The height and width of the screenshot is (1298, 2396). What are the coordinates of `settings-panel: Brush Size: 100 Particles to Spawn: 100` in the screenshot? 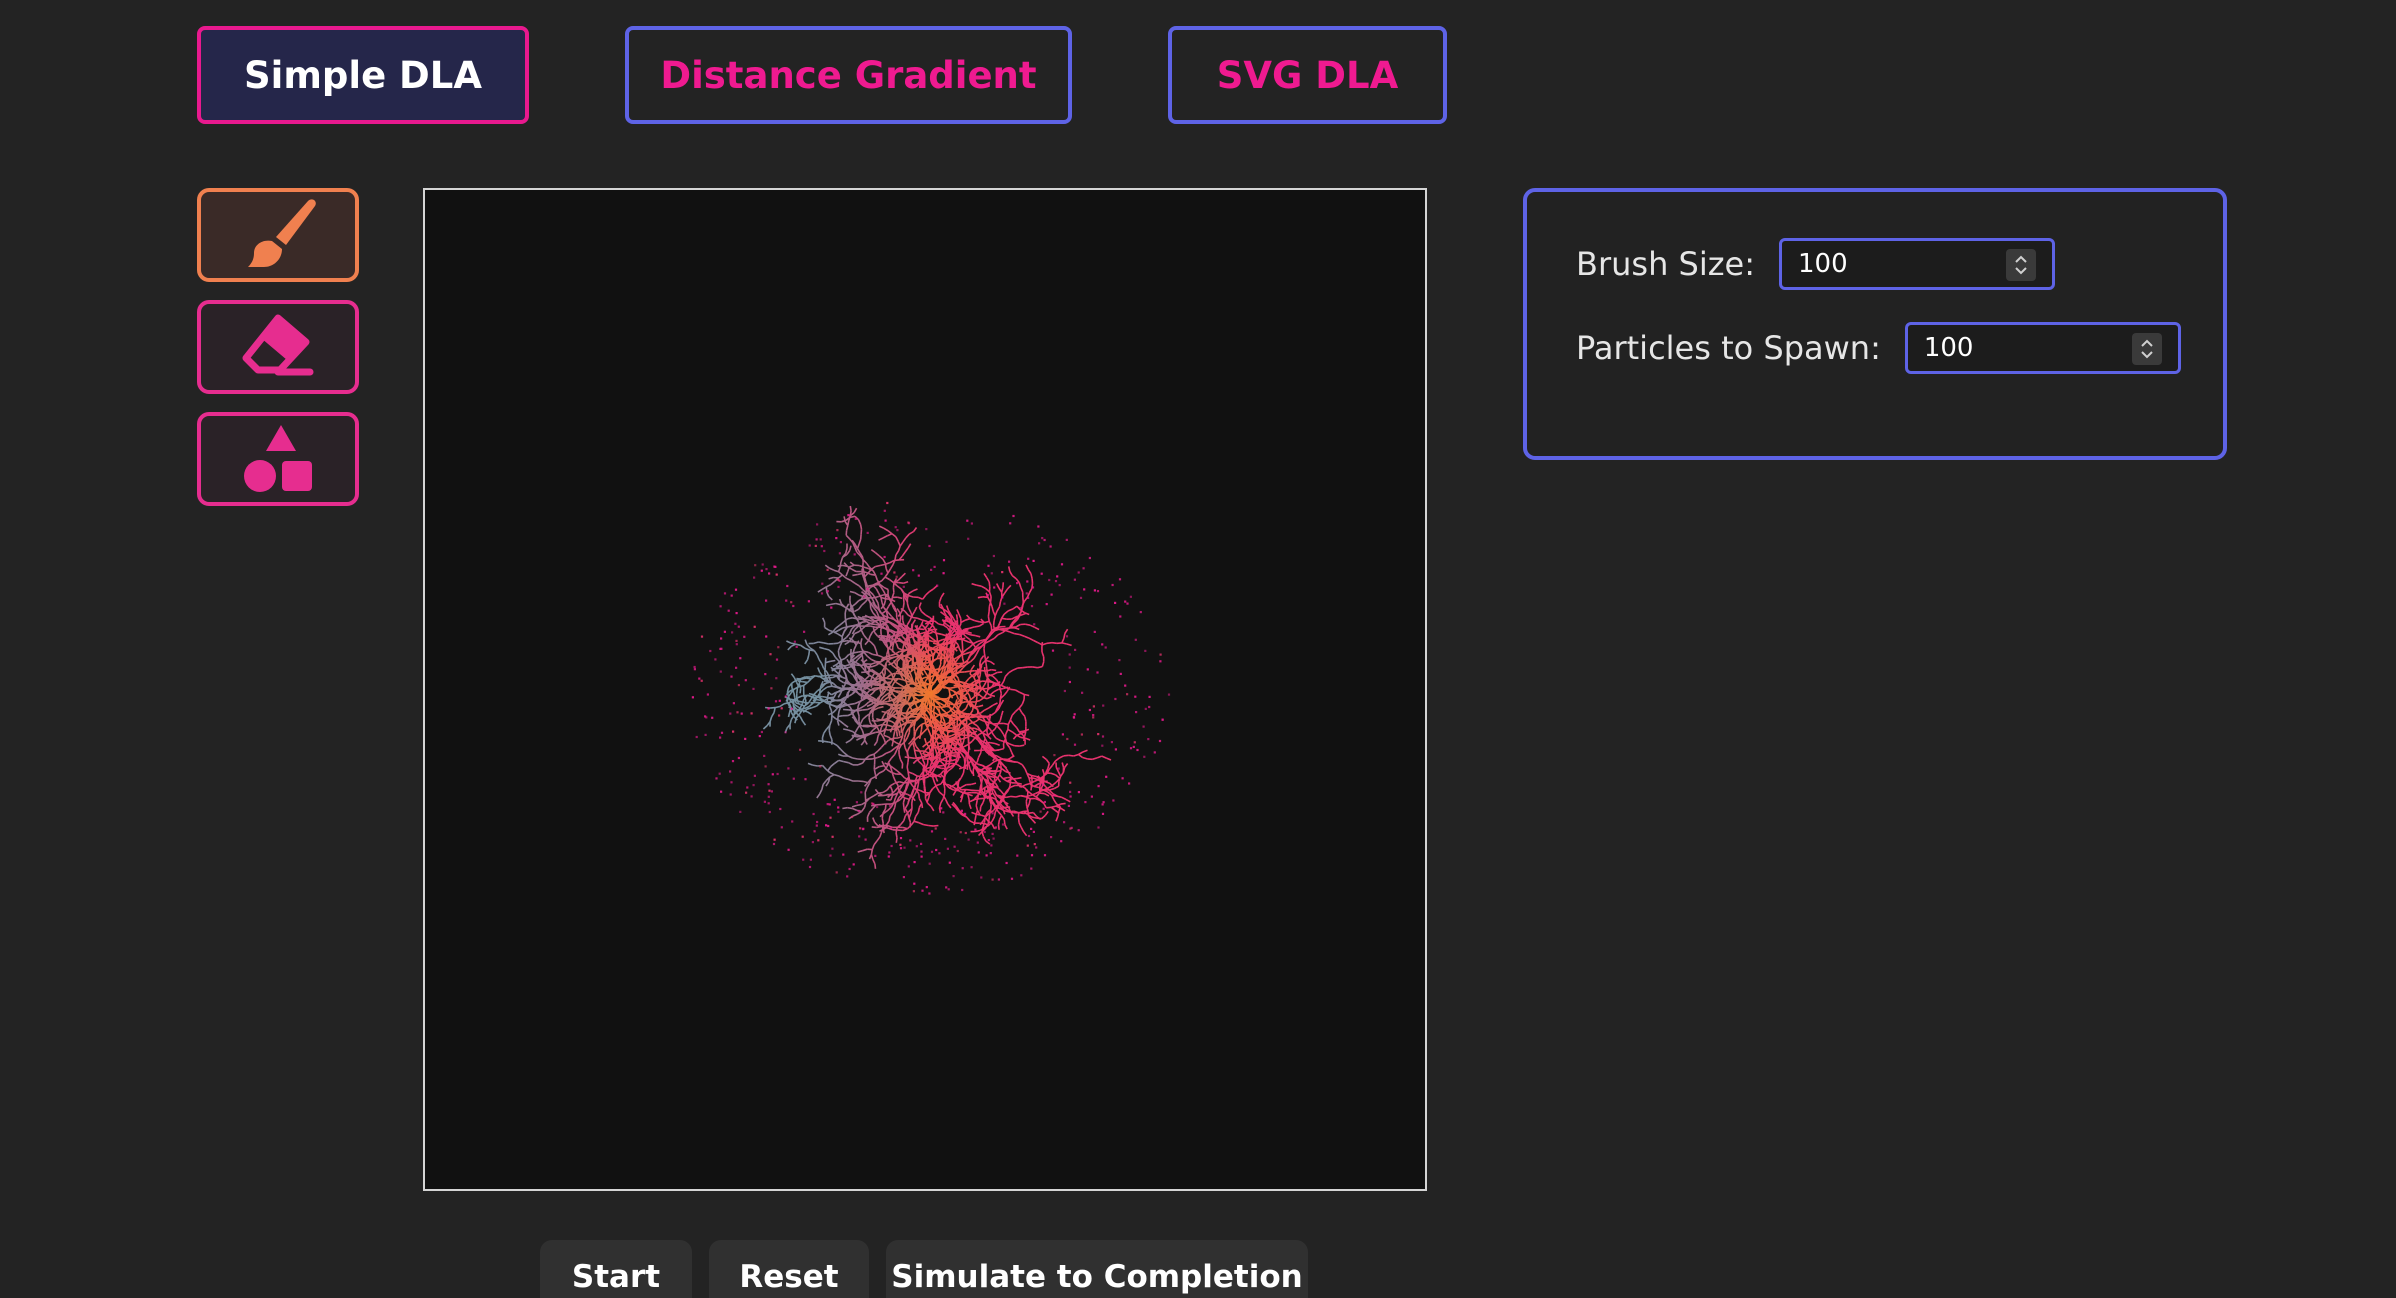 It's located at (1875, 324).